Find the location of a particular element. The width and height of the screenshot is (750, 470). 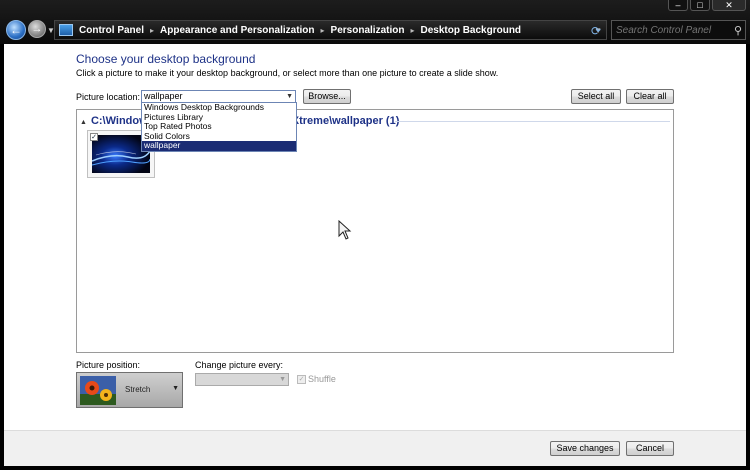

breadcrumb-desktop-background: Desktop Background is located at coordinates (470, 30).